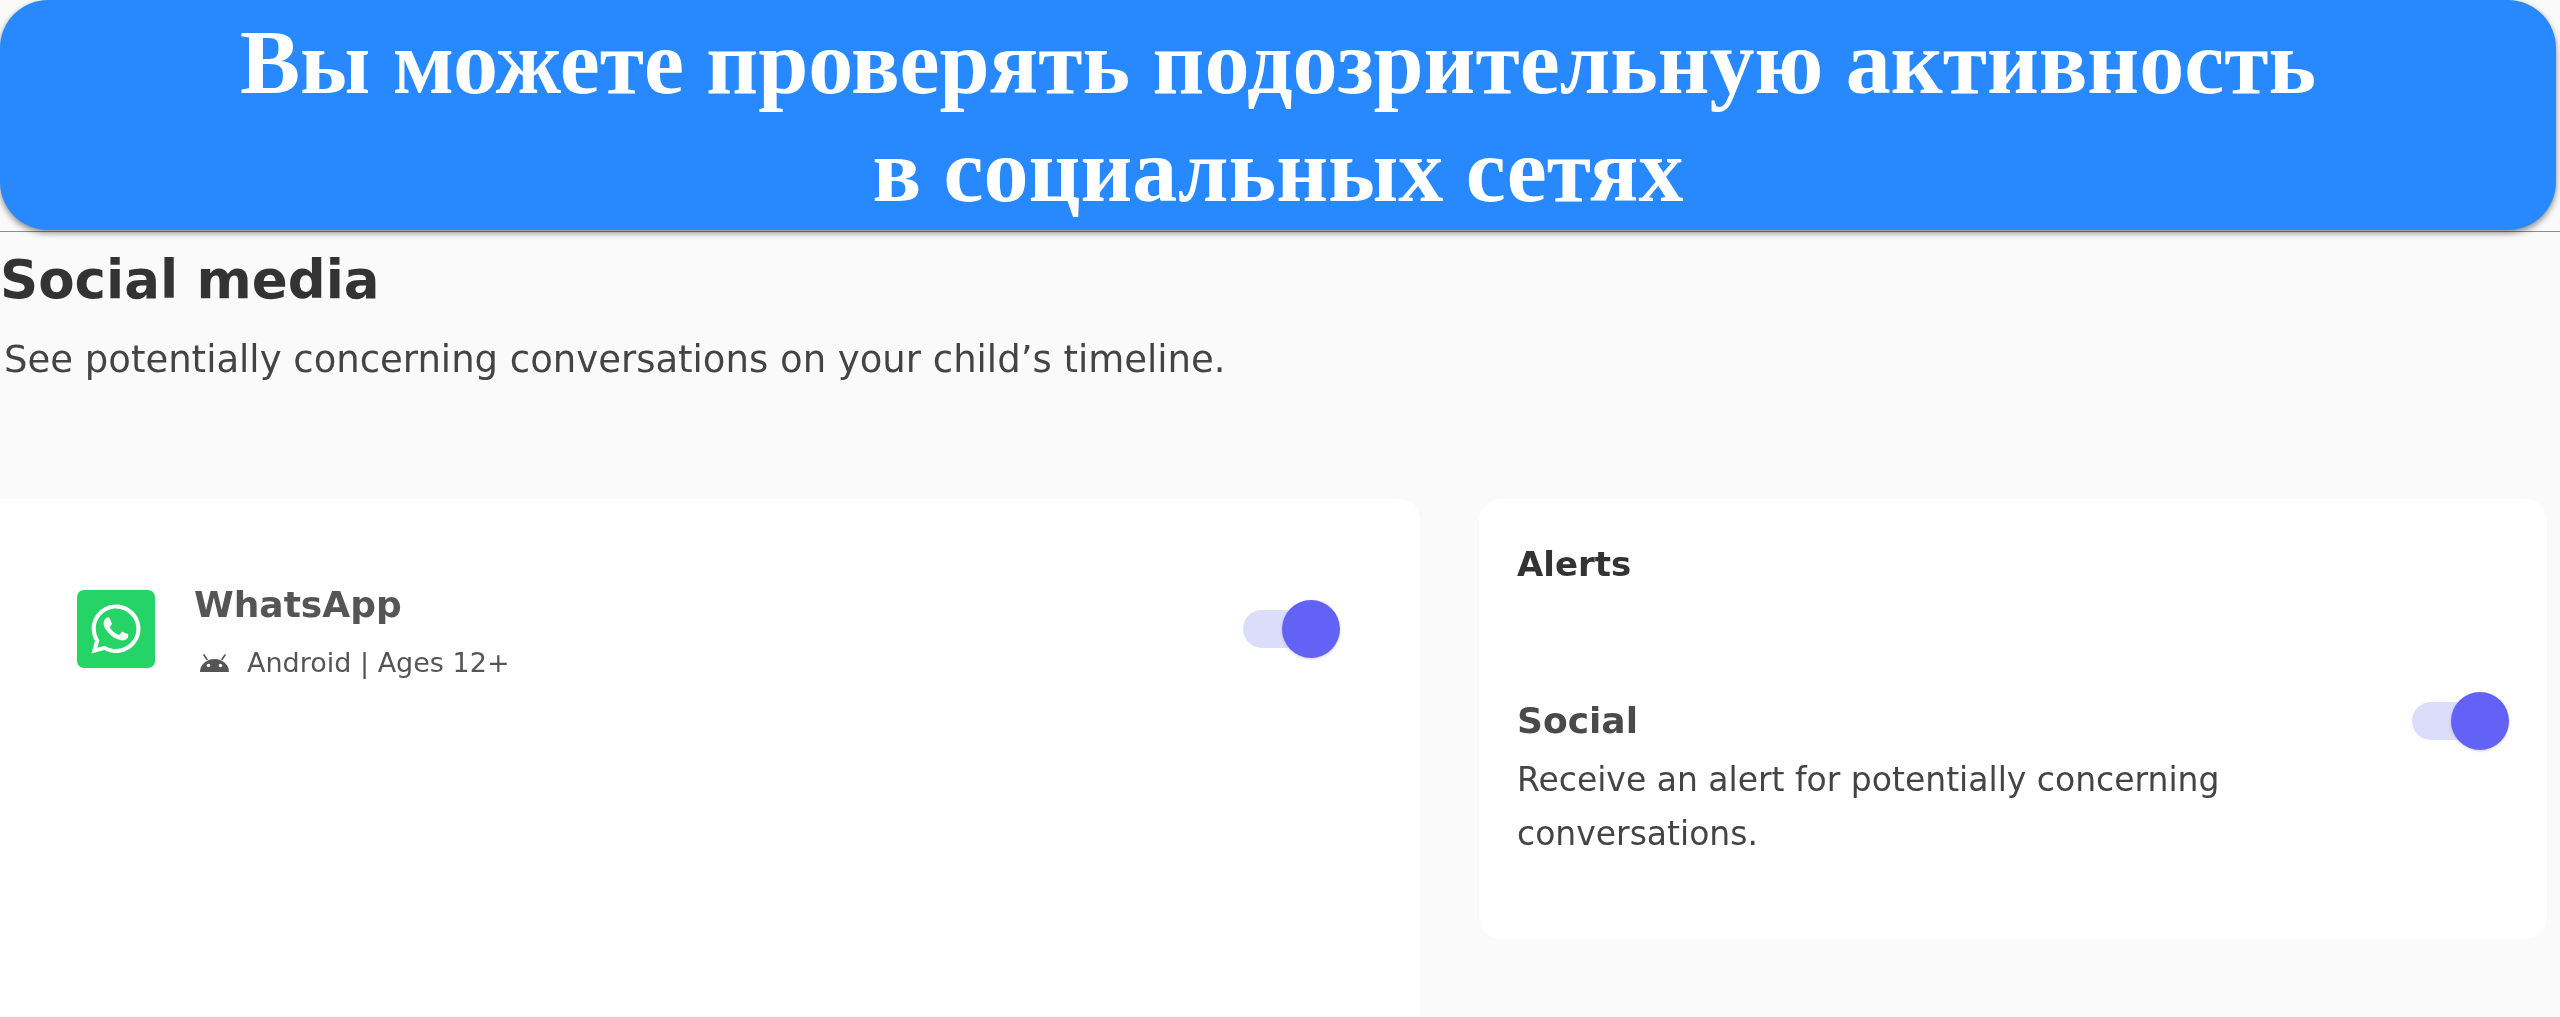 The image size is (2560, 1017). I want to click on alerts-title: Alerts, so click(1574, 564).